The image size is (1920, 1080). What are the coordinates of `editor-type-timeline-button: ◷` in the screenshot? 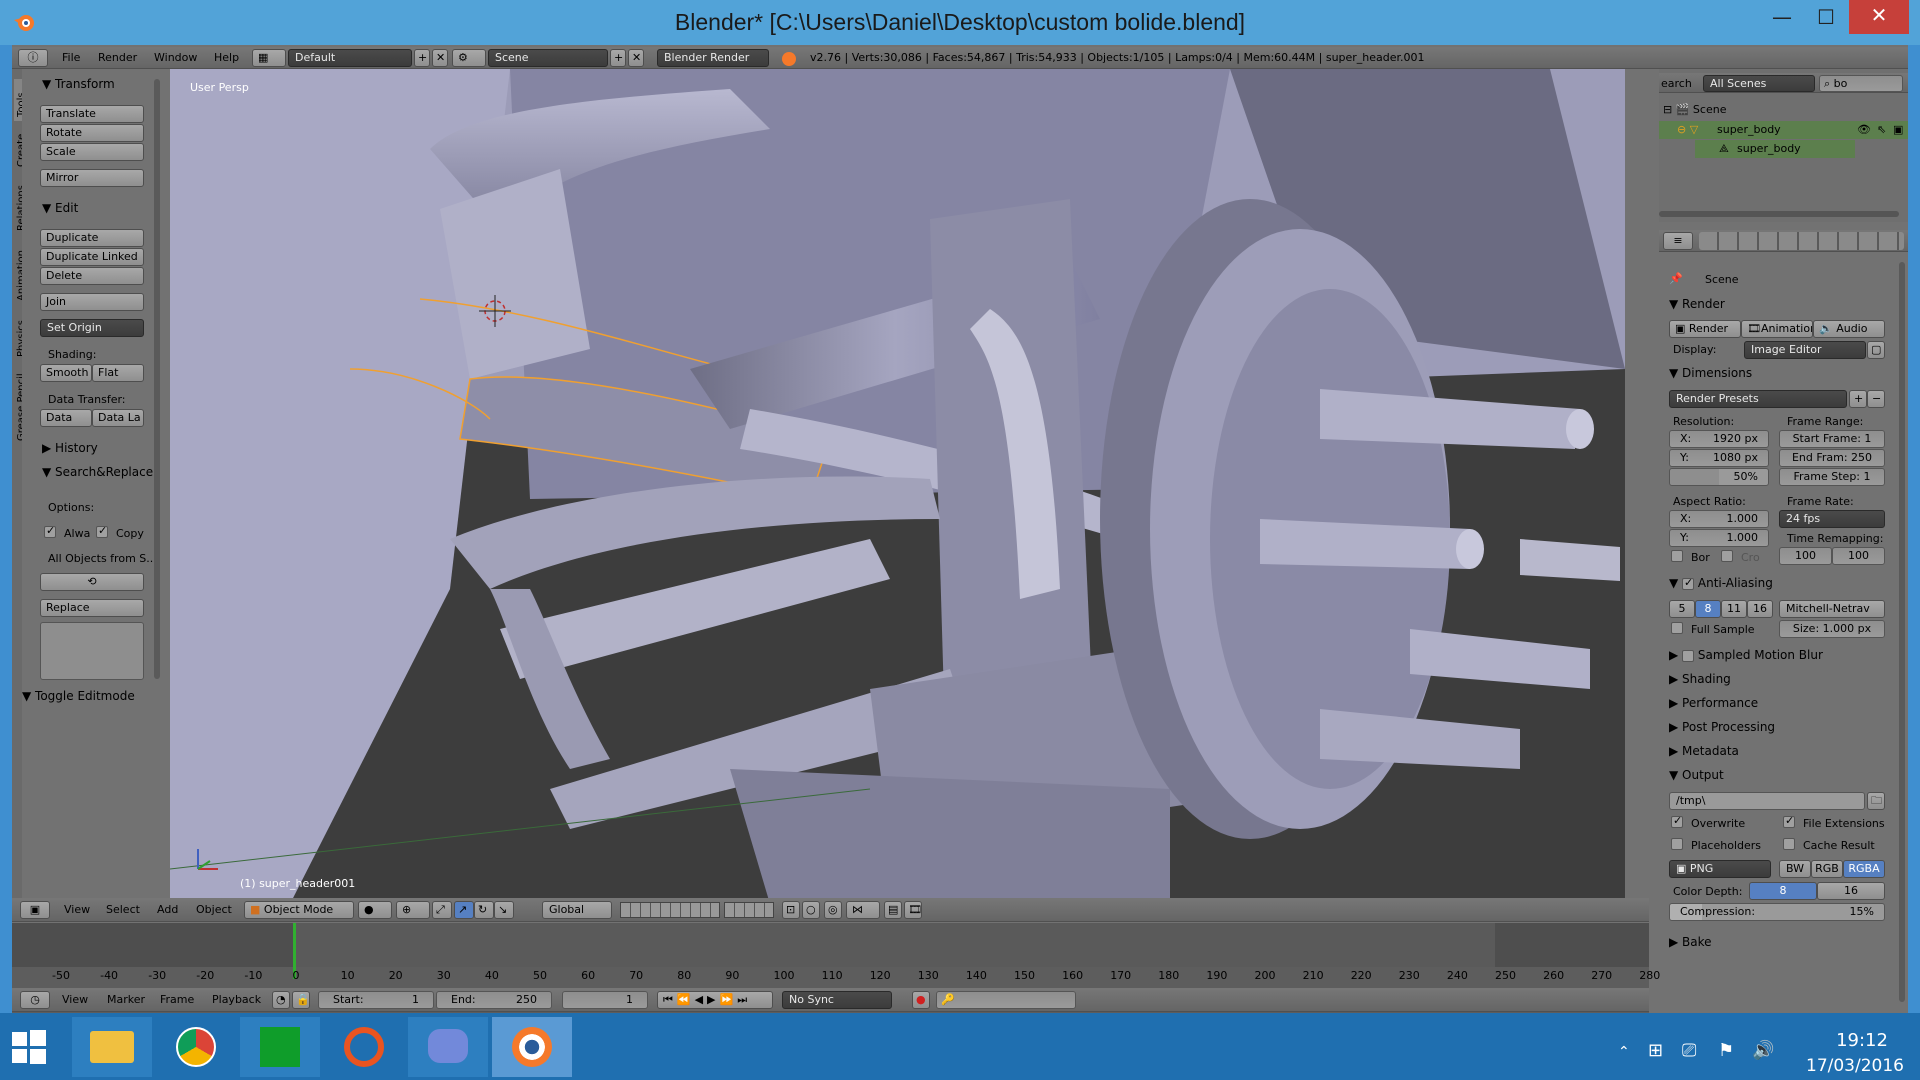 It's located at (35, 1000).